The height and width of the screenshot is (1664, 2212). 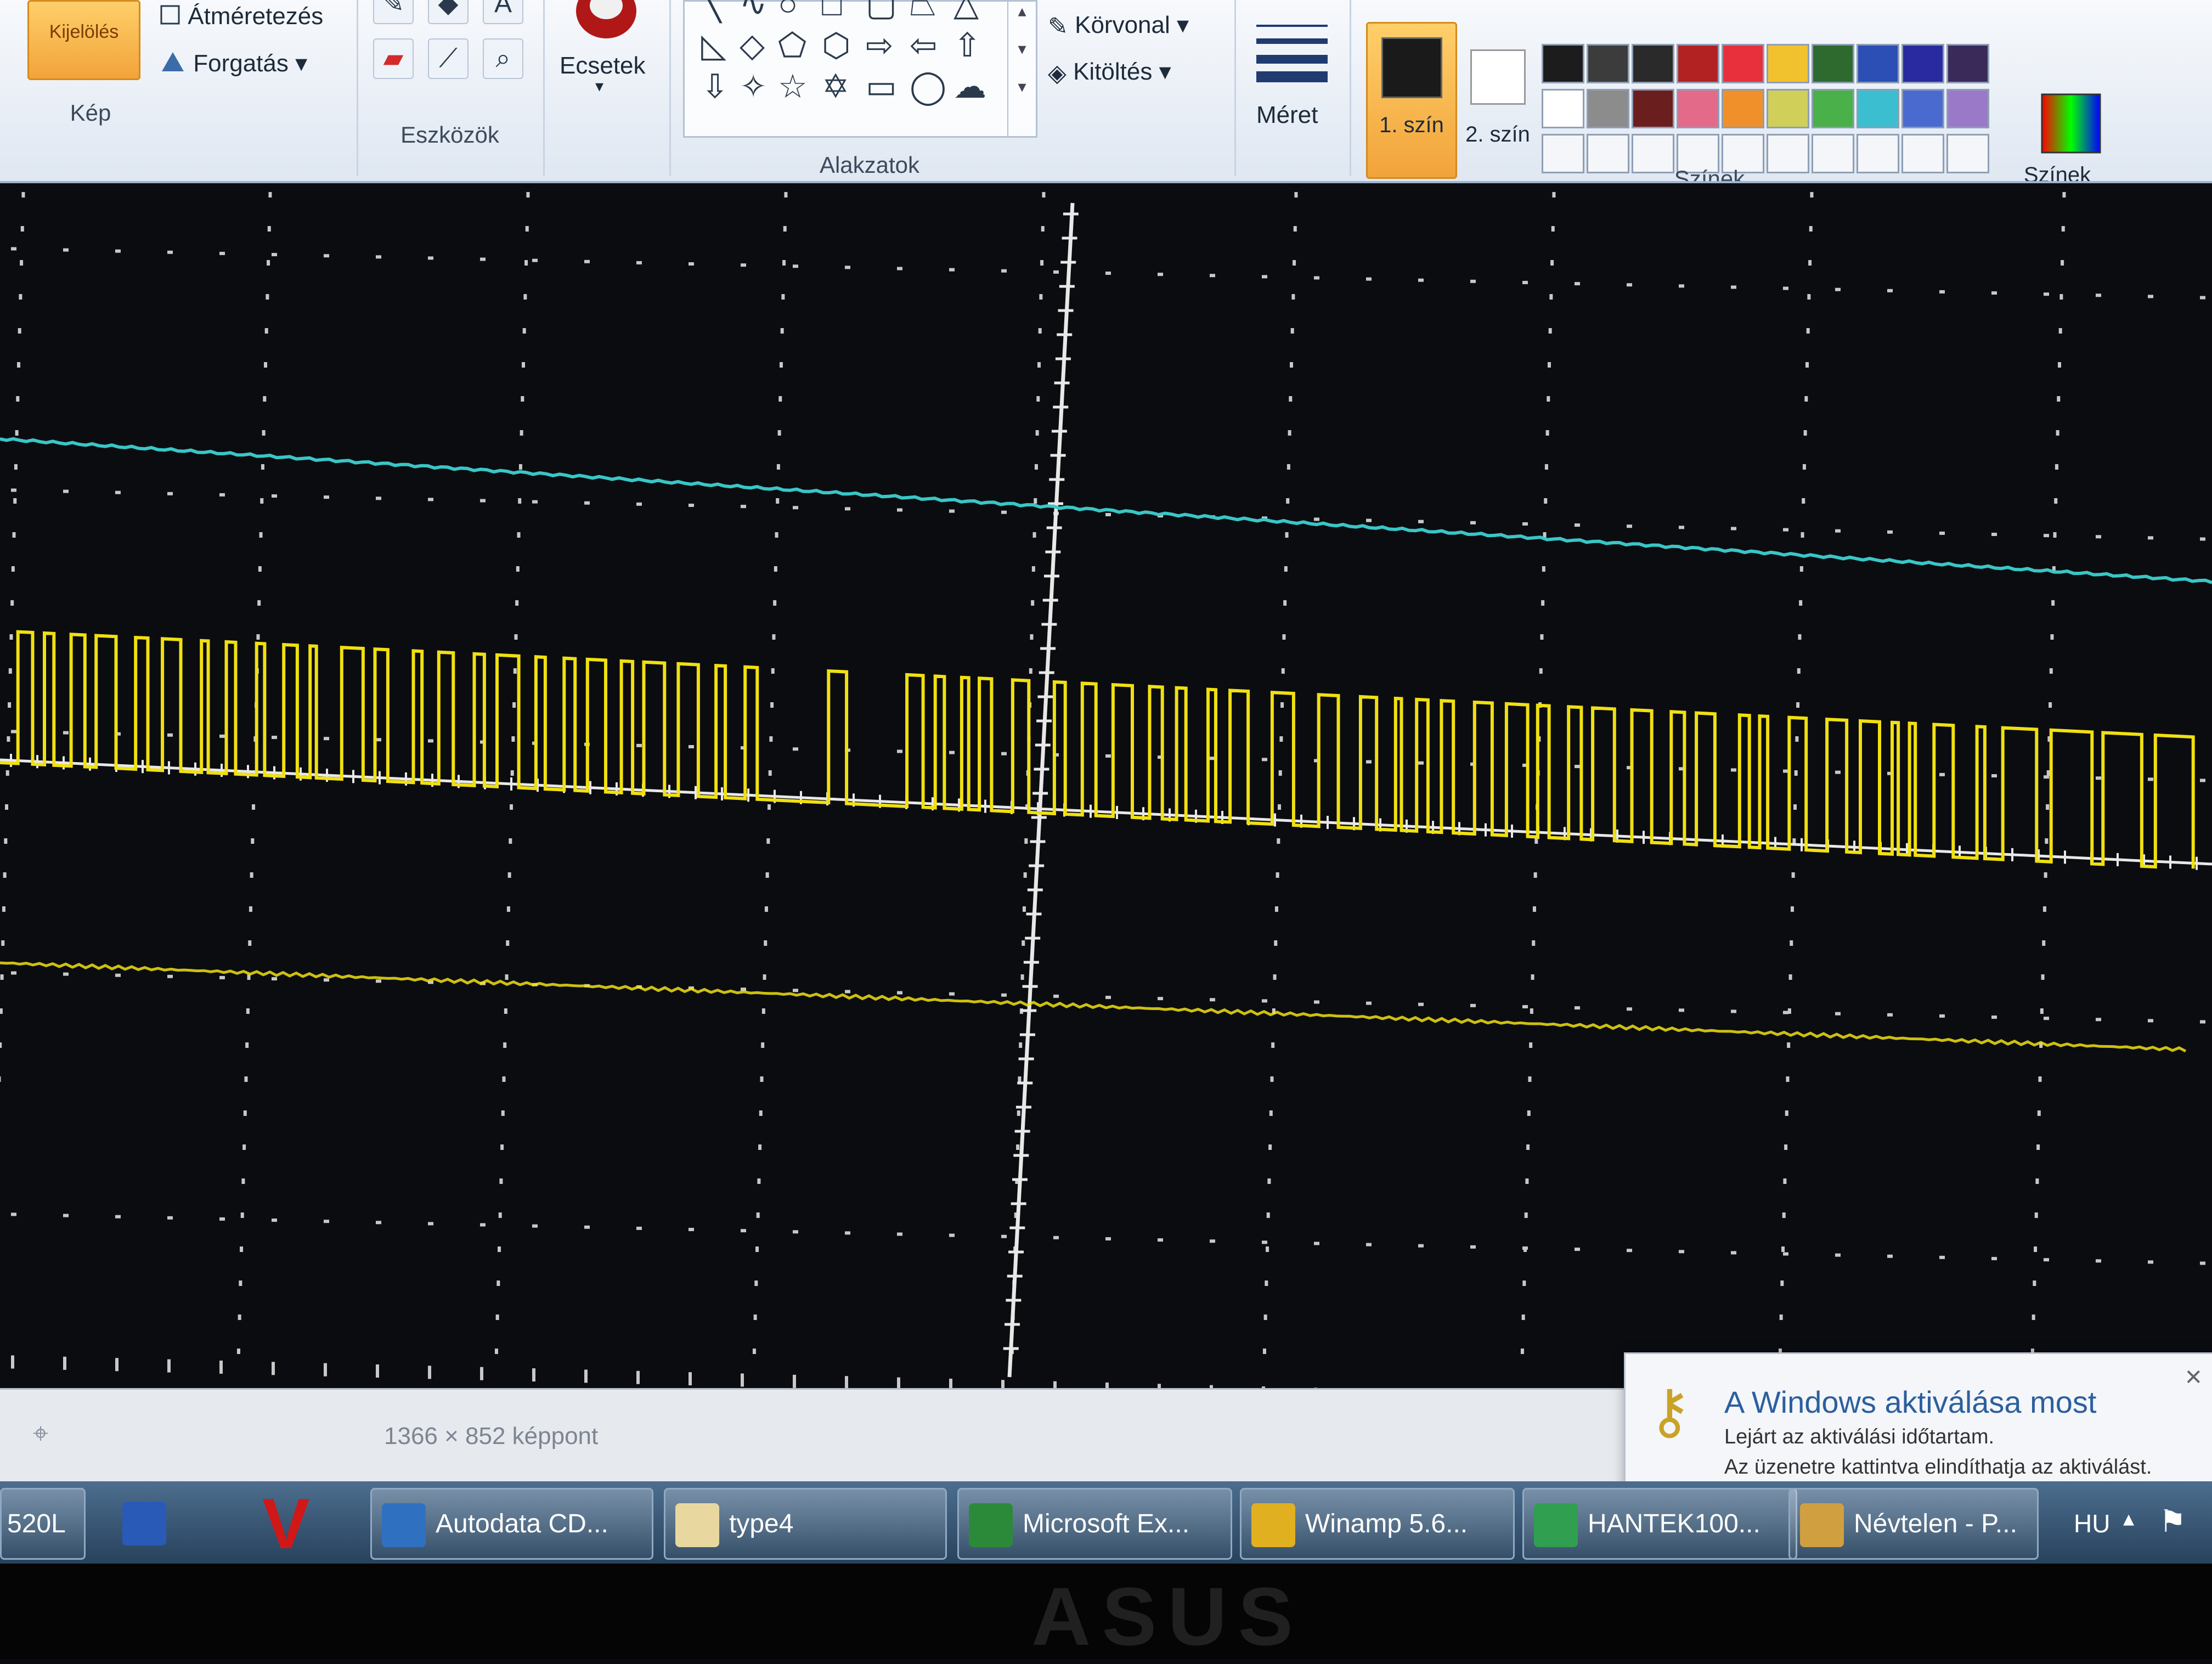 I want to click on close-icon: ✕, so click(x=2193, y=1378).